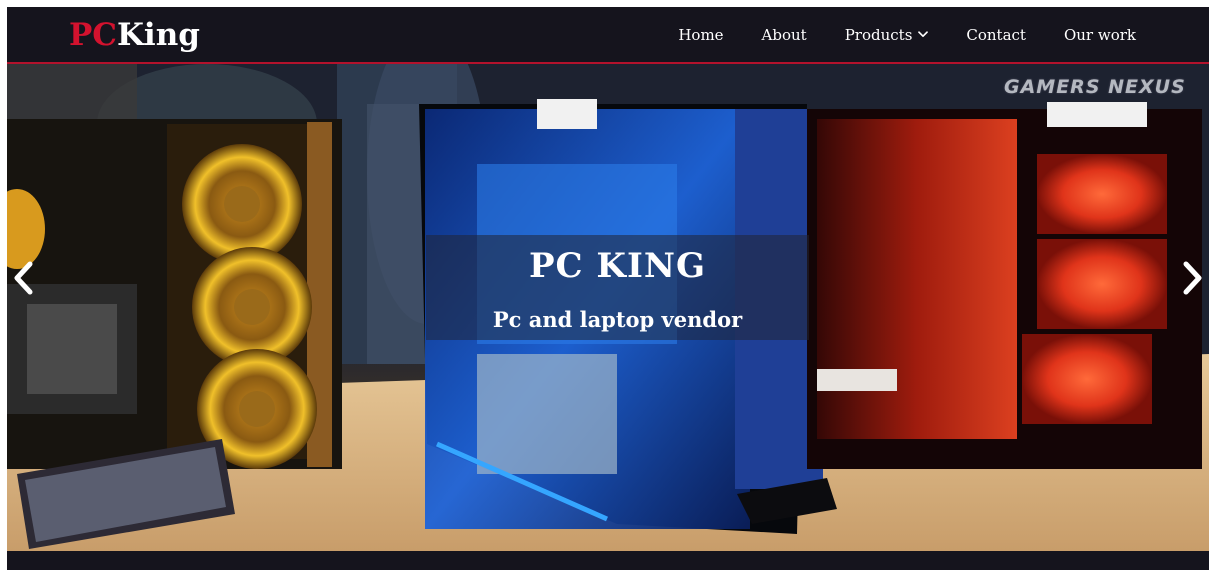 Image resolution: width=1209 pixels, height=570 pixels. I want to click on nav-link-about: About, so click(784, 35).